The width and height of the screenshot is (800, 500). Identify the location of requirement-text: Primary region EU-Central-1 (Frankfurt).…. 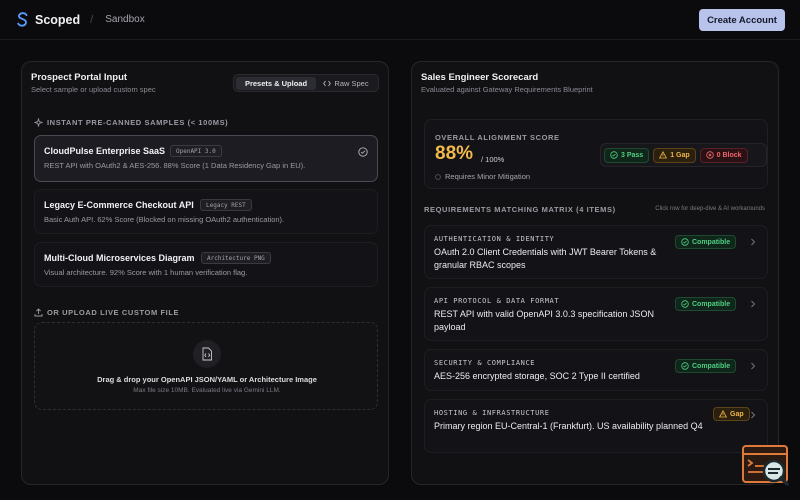
(568, 426).